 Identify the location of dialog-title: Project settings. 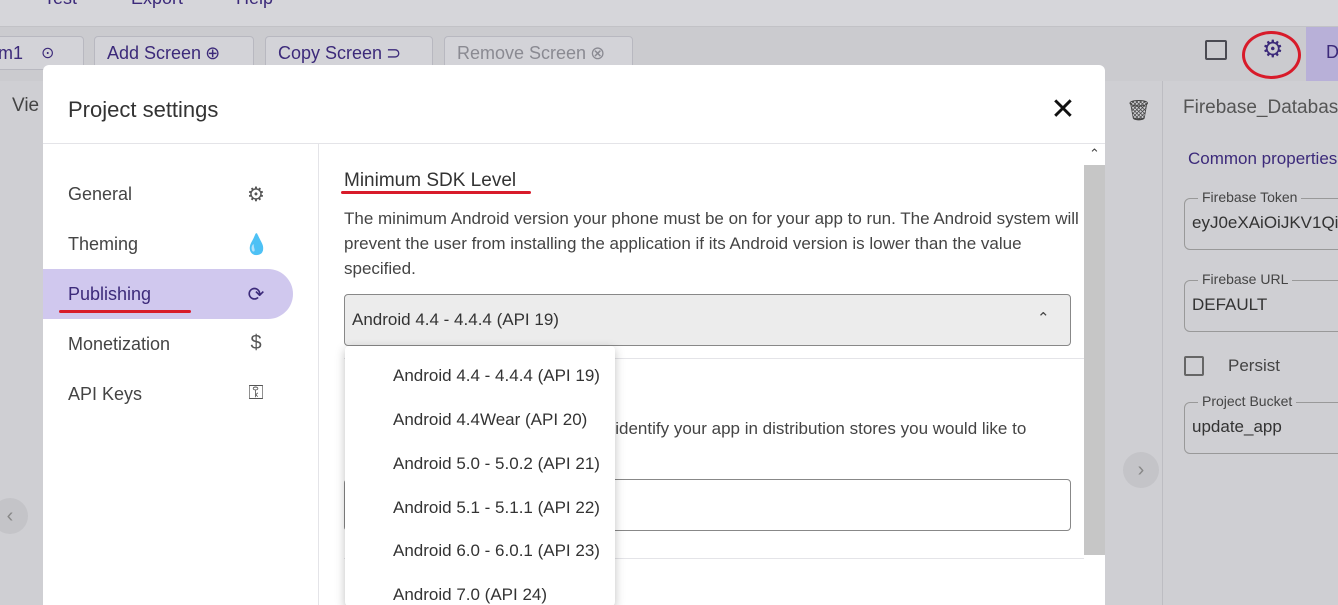
(143, 109).